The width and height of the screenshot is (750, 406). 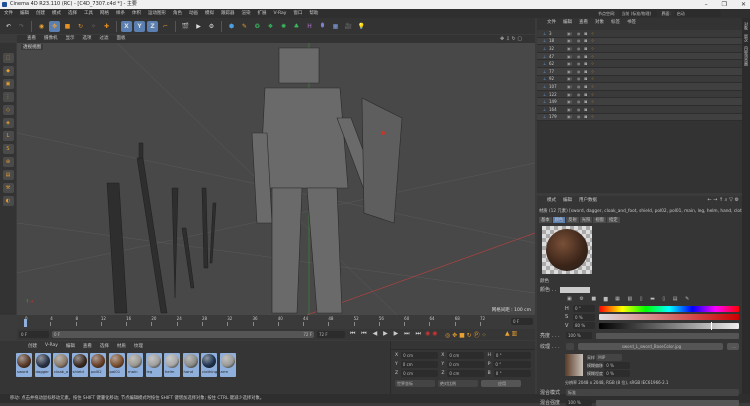 I want to click on object-row: ⊥ 62 ▣⁝ ● ⊠ ⁘, so click(x=639, y=64).